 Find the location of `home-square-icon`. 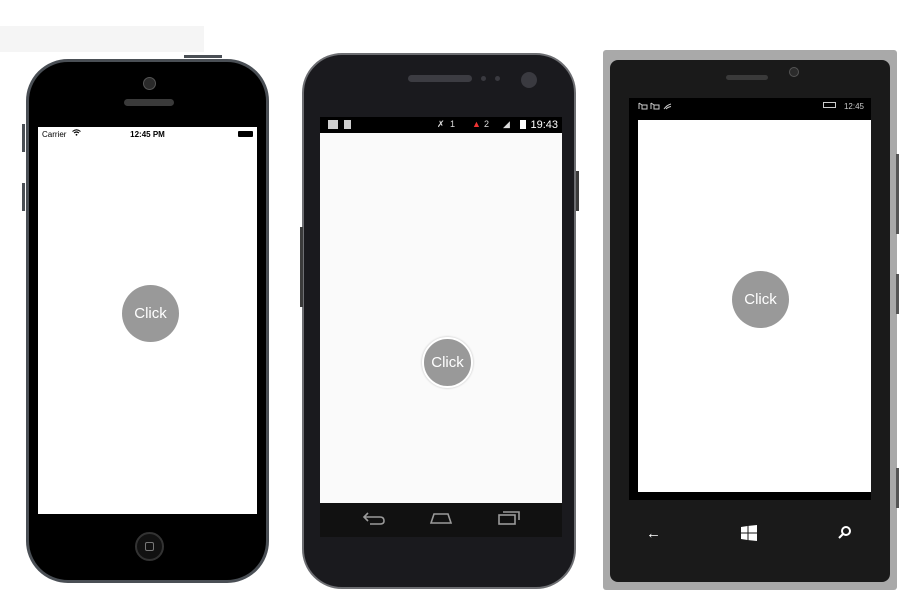

home-square-icon is located at coordinates (149, 546).